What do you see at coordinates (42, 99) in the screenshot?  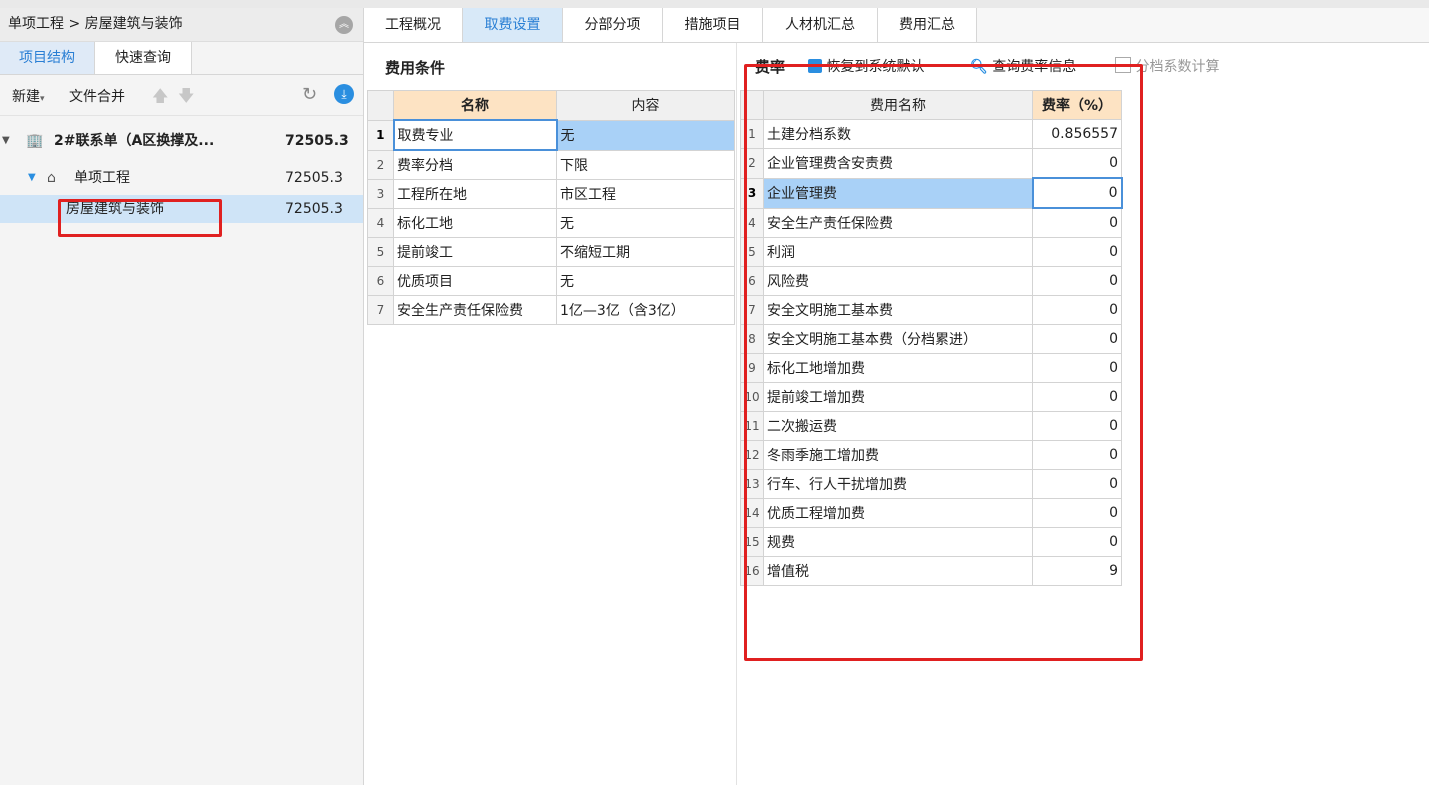 I see `dropdown-caret-icon: ▾` at bounding box center [42, 99].